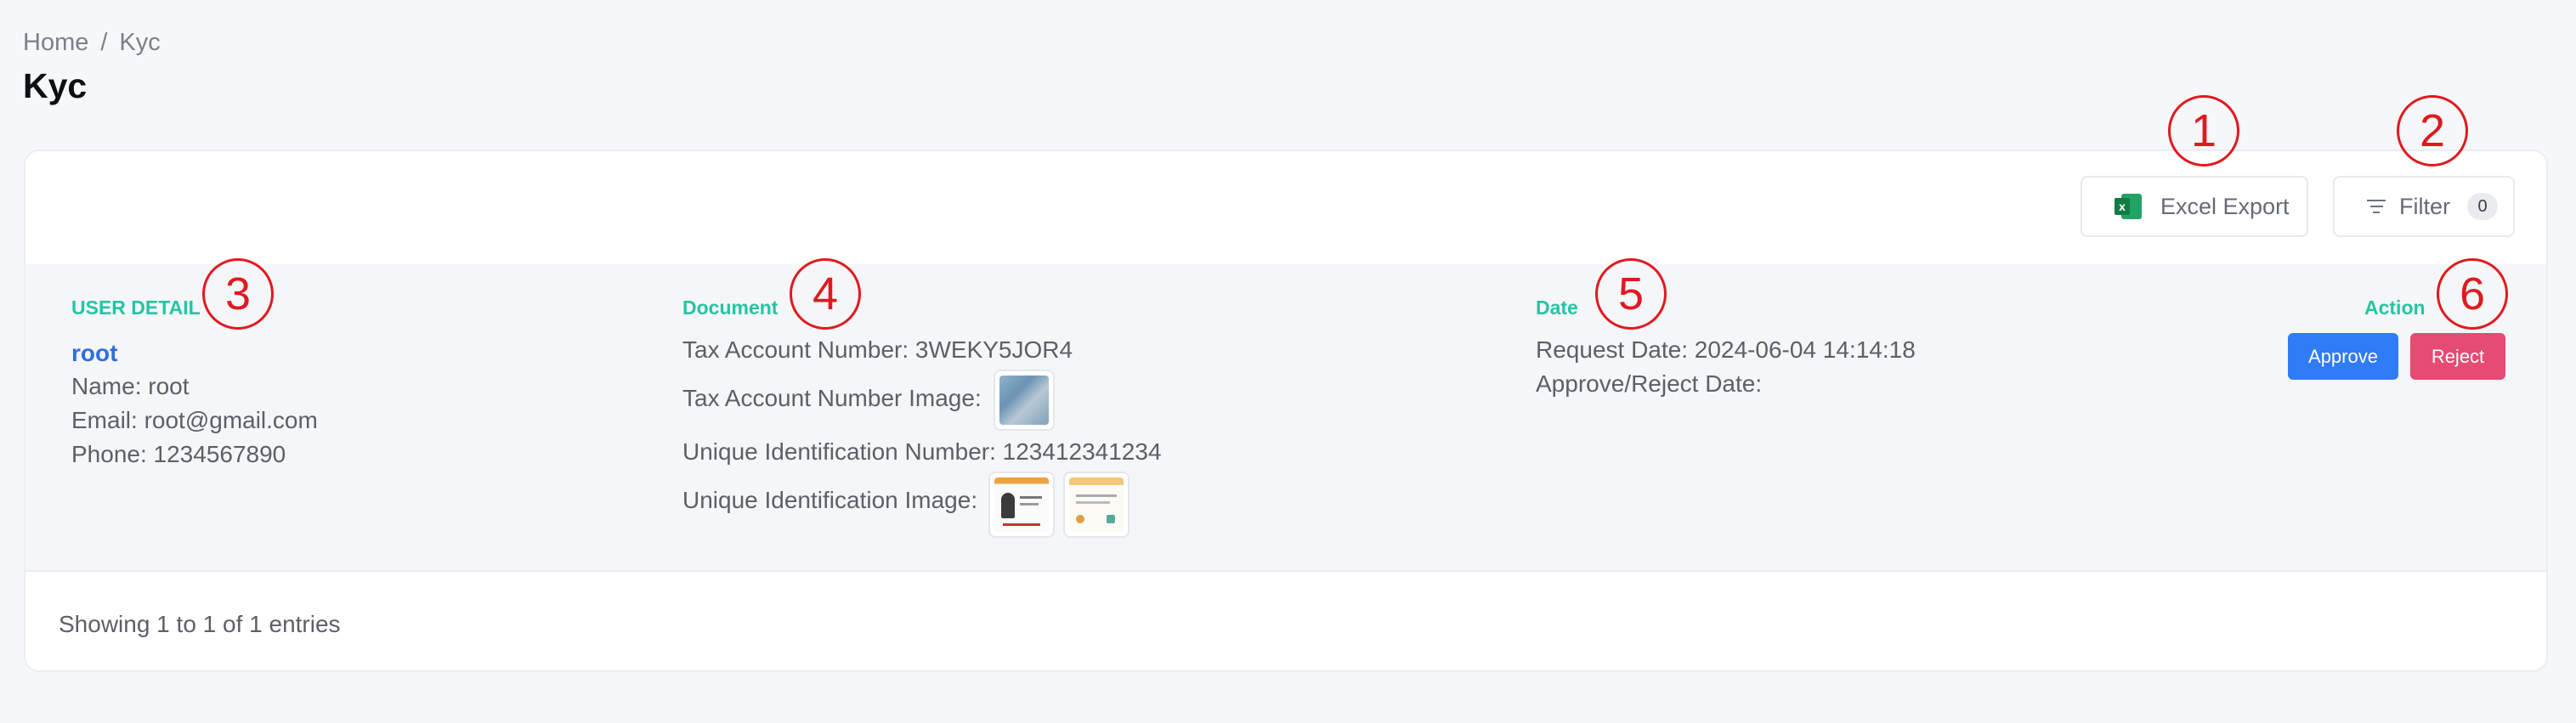 The image size is (2576, 723). What do you see at coordinates (1557, 308) in the screenshot?
I see `column-header-date: Date` at bounding box center [1557, 308].